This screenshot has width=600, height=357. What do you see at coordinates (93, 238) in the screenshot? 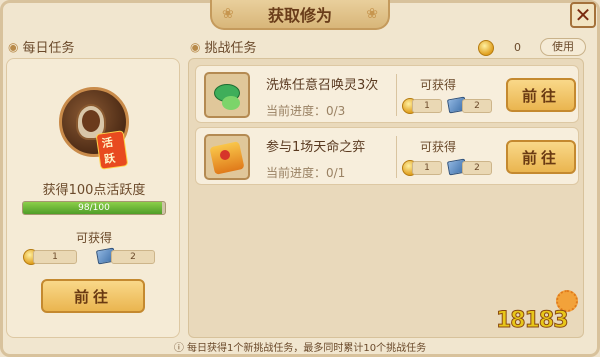
I see `daily-available-label: 可获得` at bounding box center [93, 238].